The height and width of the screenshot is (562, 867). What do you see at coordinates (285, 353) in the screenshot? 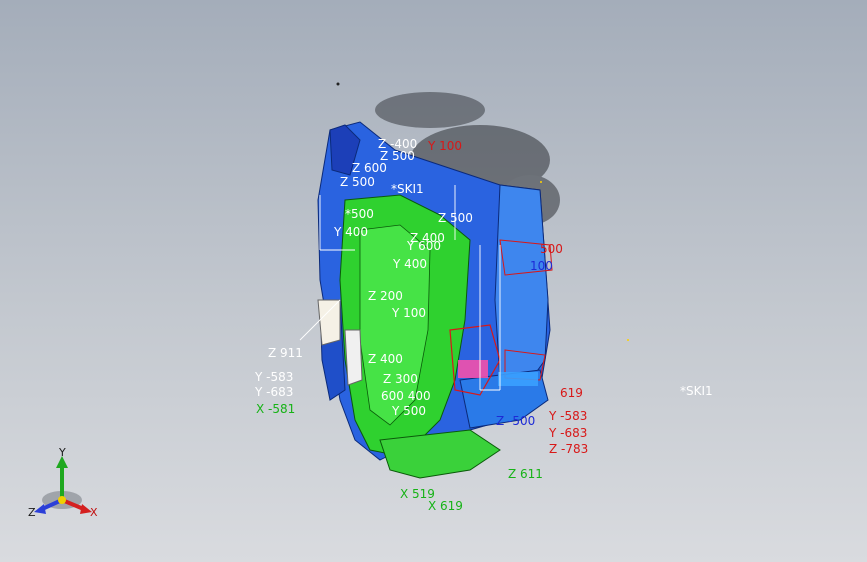
I see `dim-label: Z 911` at bounding box center [285, 353].